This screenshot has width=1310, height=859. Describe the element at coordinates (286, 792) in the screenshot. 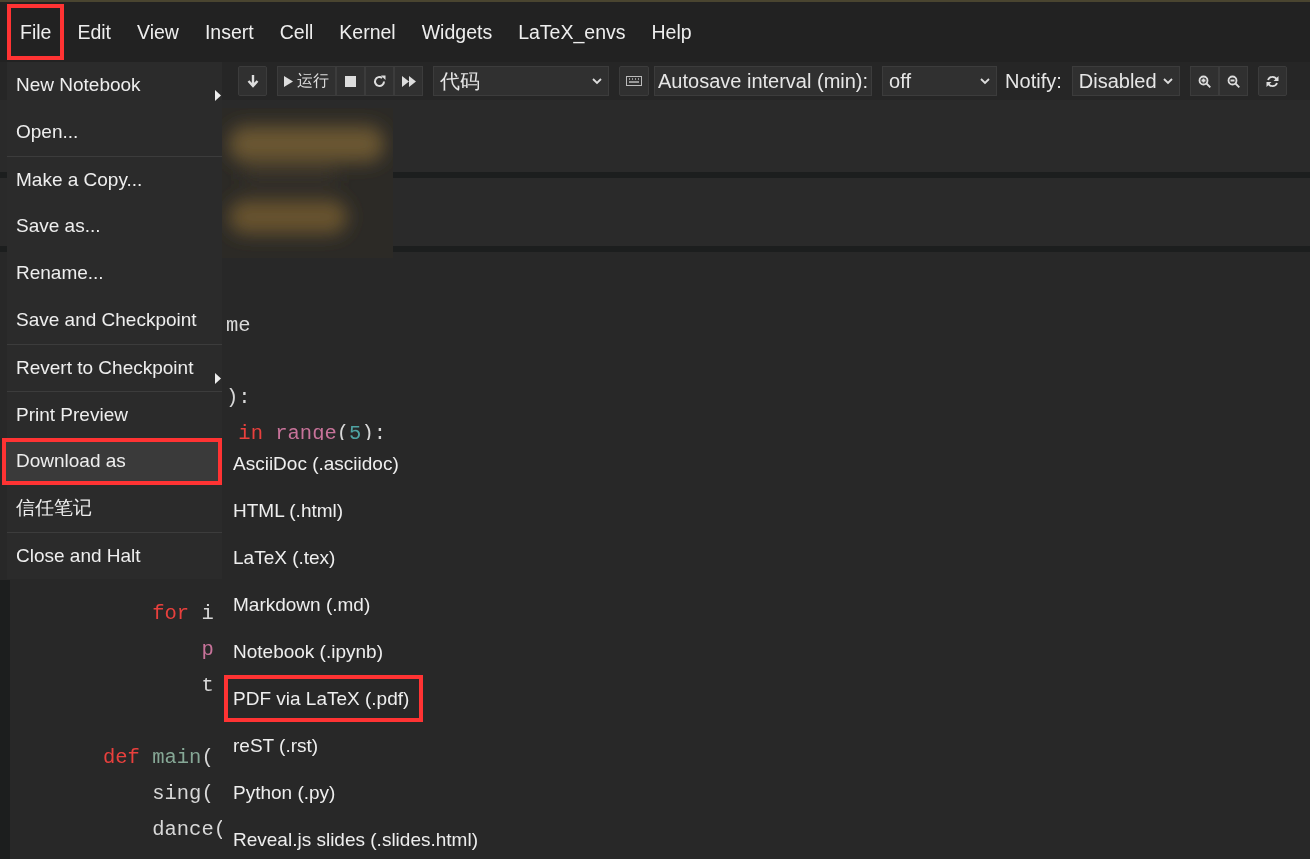

I see `submenu-item: Python (.py)` at that location.